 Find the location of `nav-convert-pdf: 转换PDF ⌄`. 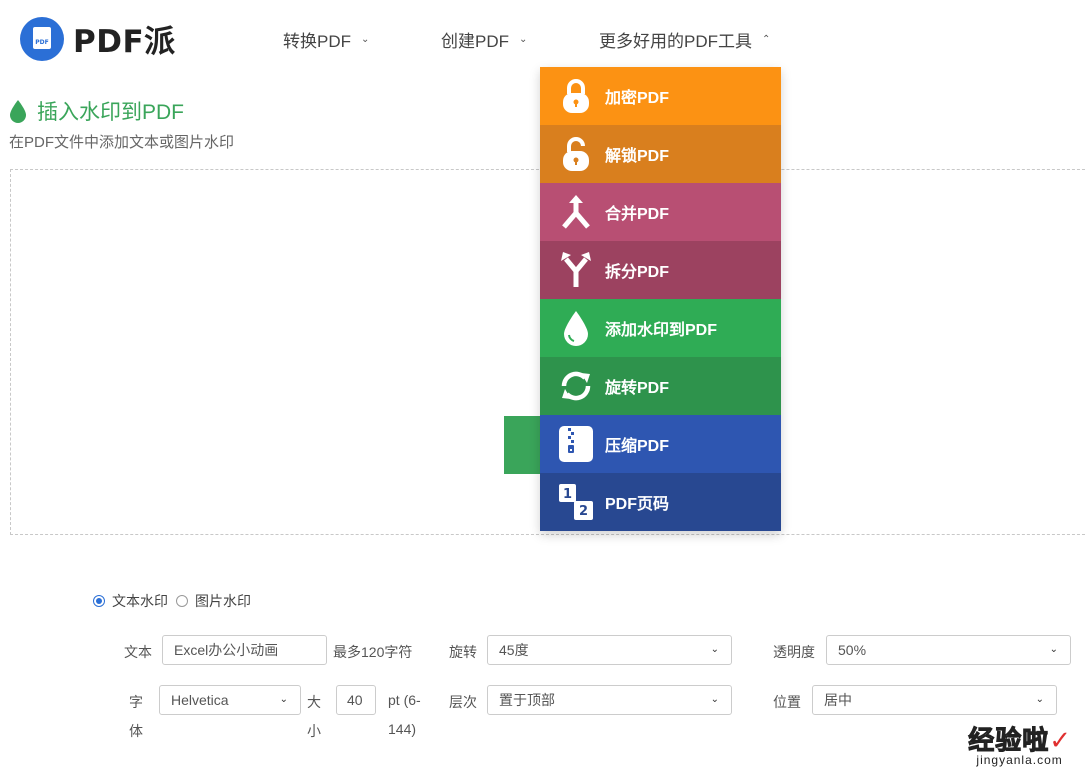

nav-convert-pdf: 转换PDF ⌄ is located at coordinates (326, 39).